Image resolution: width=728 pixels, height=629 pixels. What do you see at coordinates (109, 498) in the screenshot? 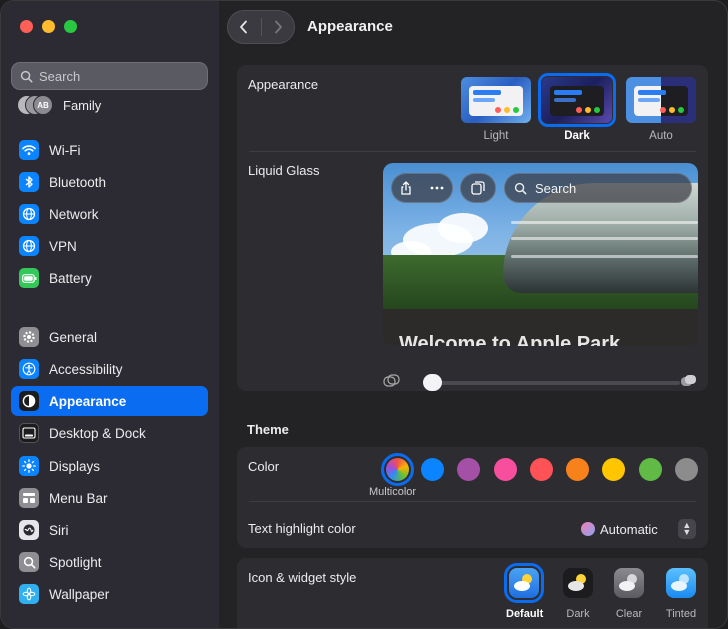
I see `sidebar-item-menu-bar: Menu Bar` at bounding box center [109, 498].